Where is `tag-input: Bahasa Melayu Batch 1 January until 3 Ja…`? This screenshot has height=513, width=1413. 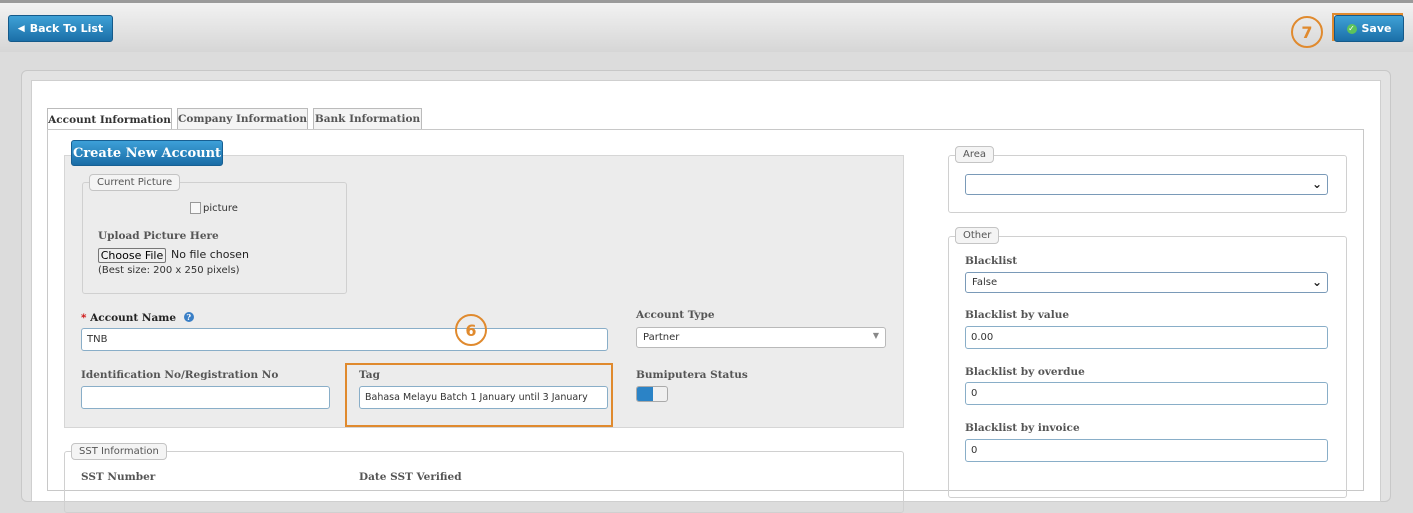 tag-input: Bahasa Melayu Batch 1 January until 3 Ja… is located at coordinates (483, 397).